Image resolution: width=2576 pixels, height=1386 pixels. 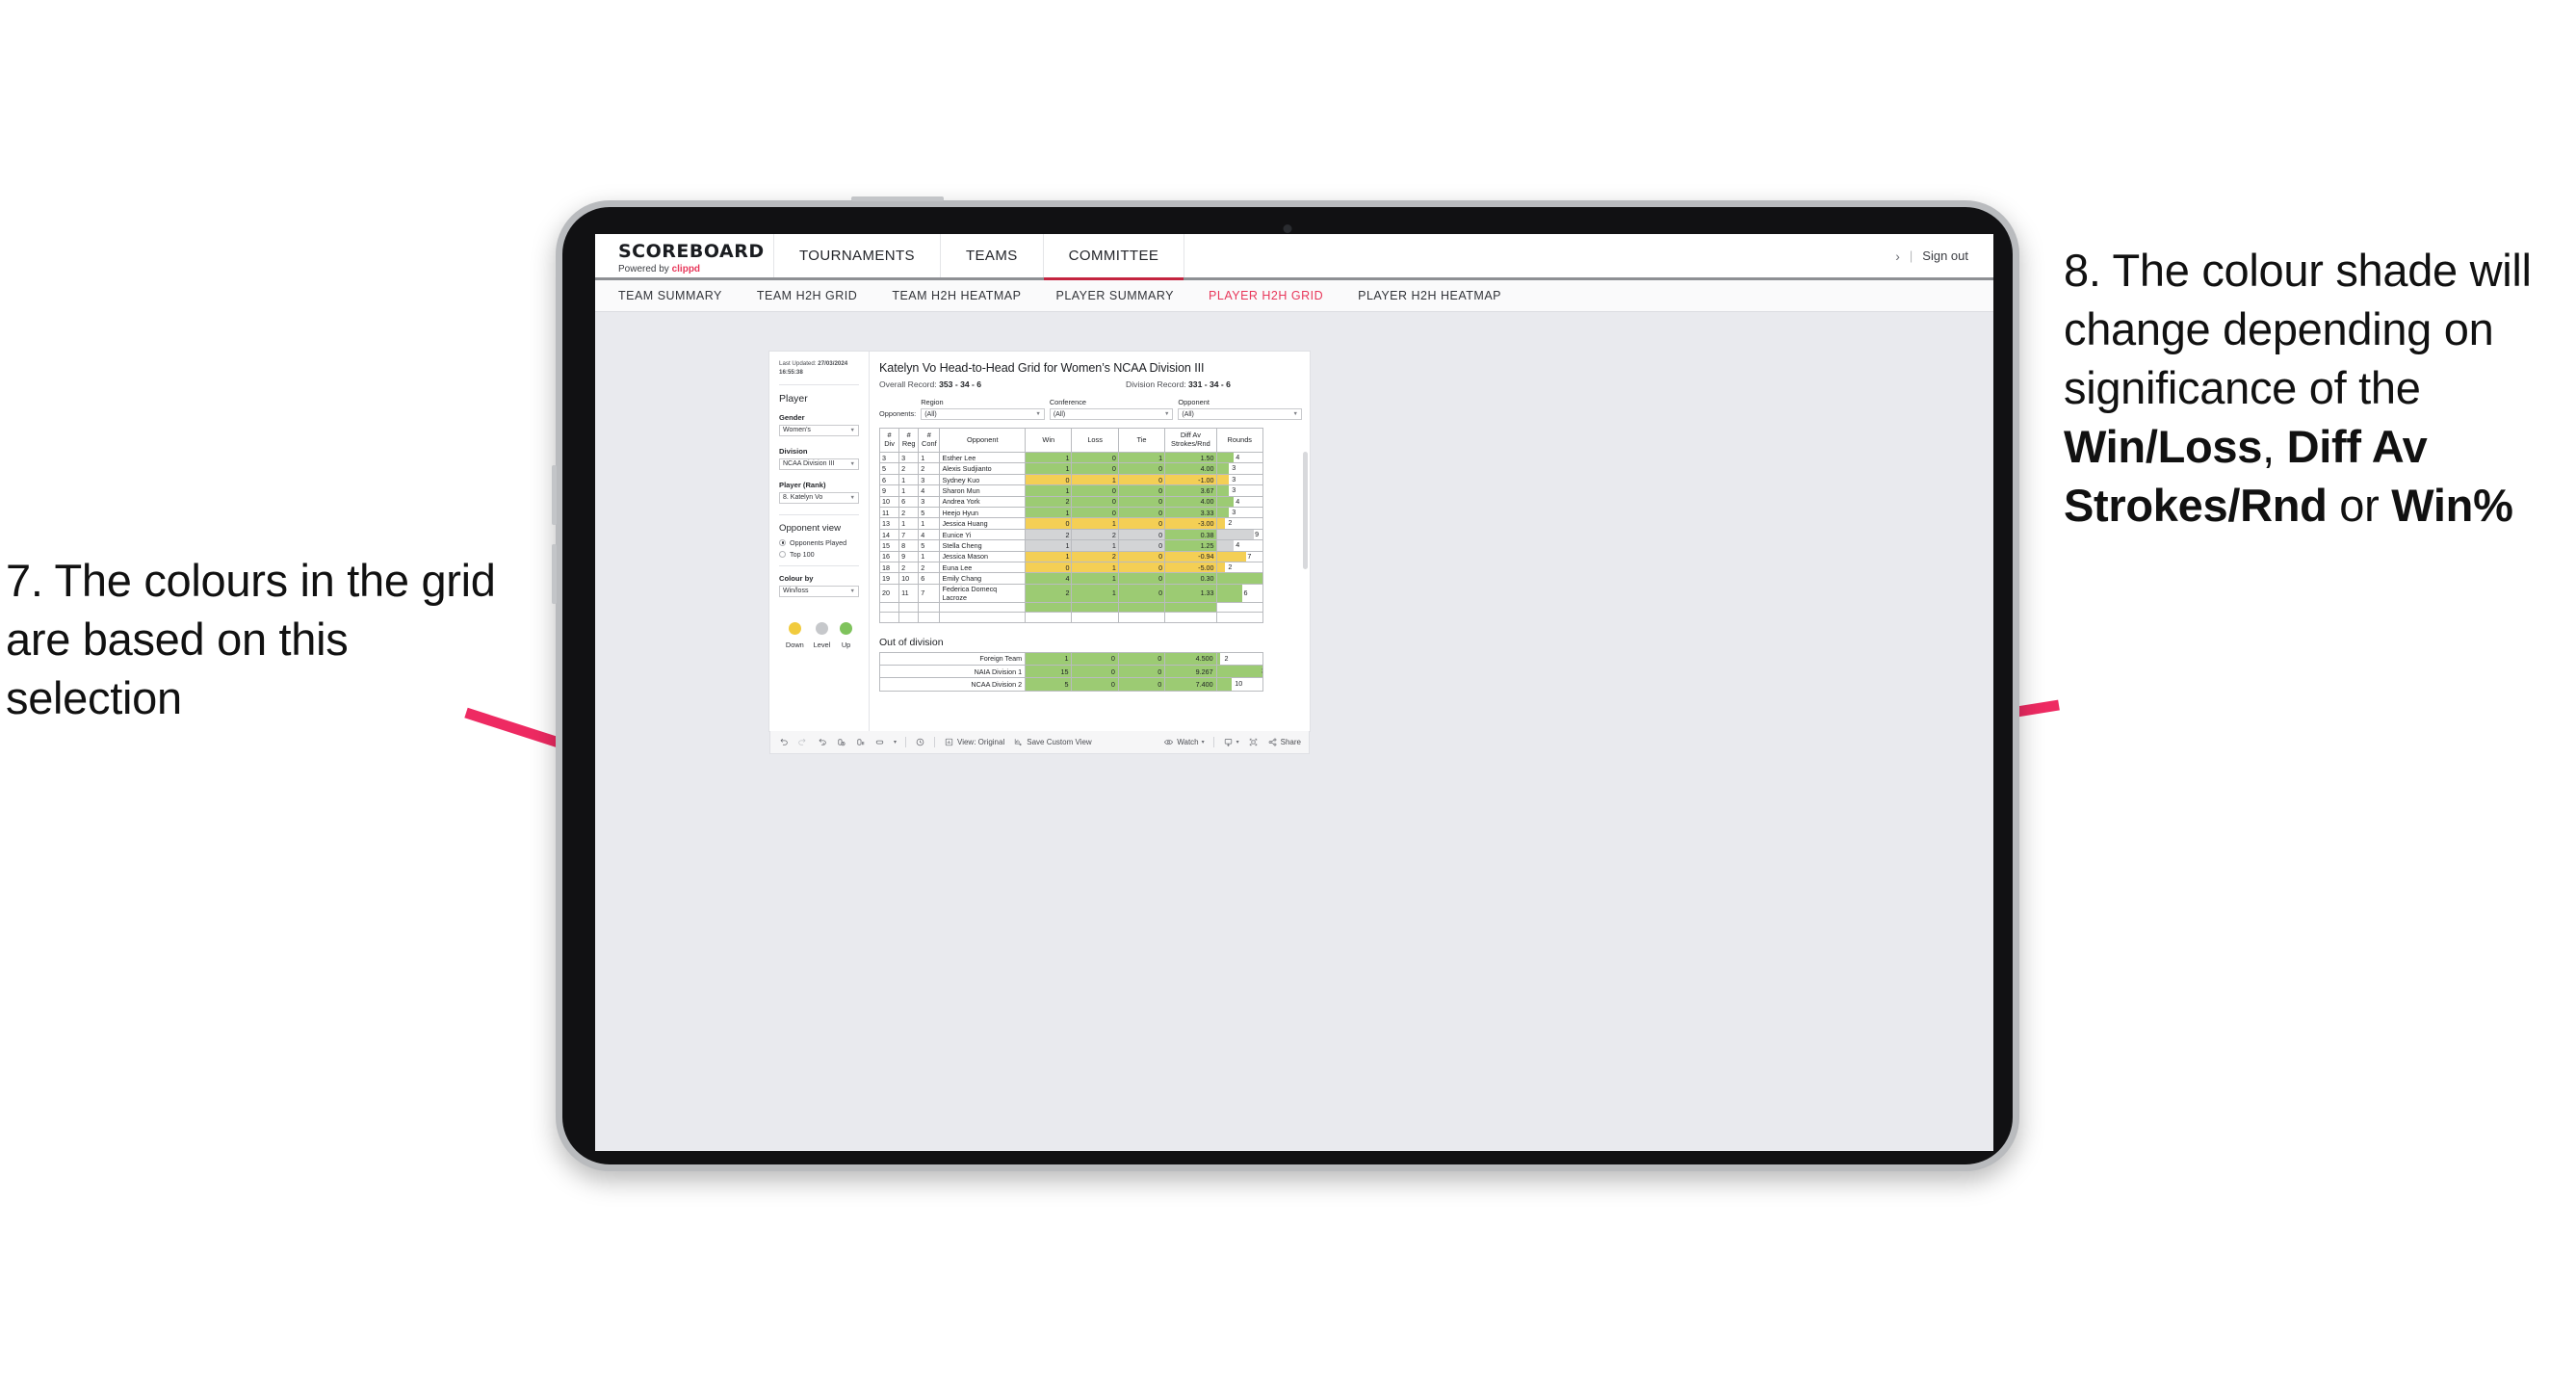 I want to click on out-of-division-row: NAIA Division 115009.26730, so click(x=1071, y=672).